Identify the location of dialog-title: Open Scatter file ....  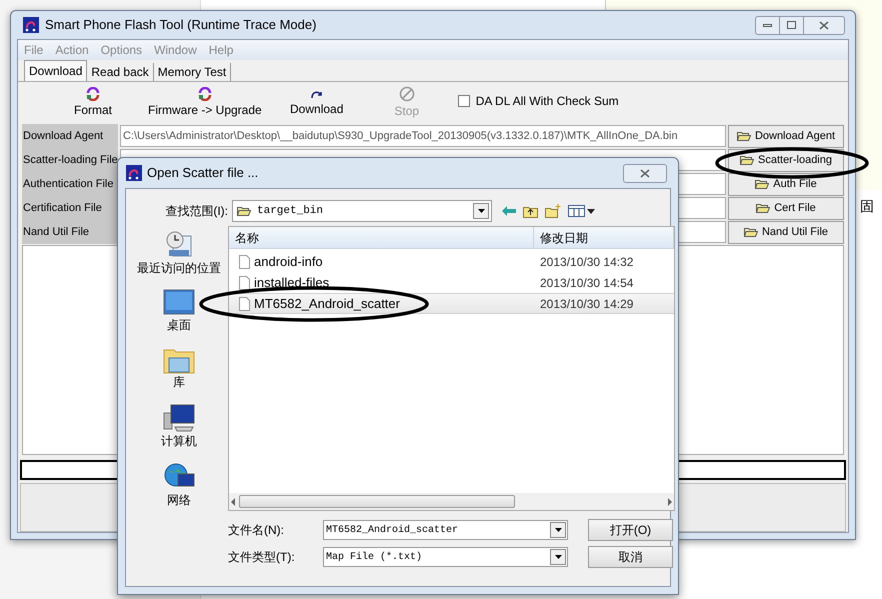
(202, 173).